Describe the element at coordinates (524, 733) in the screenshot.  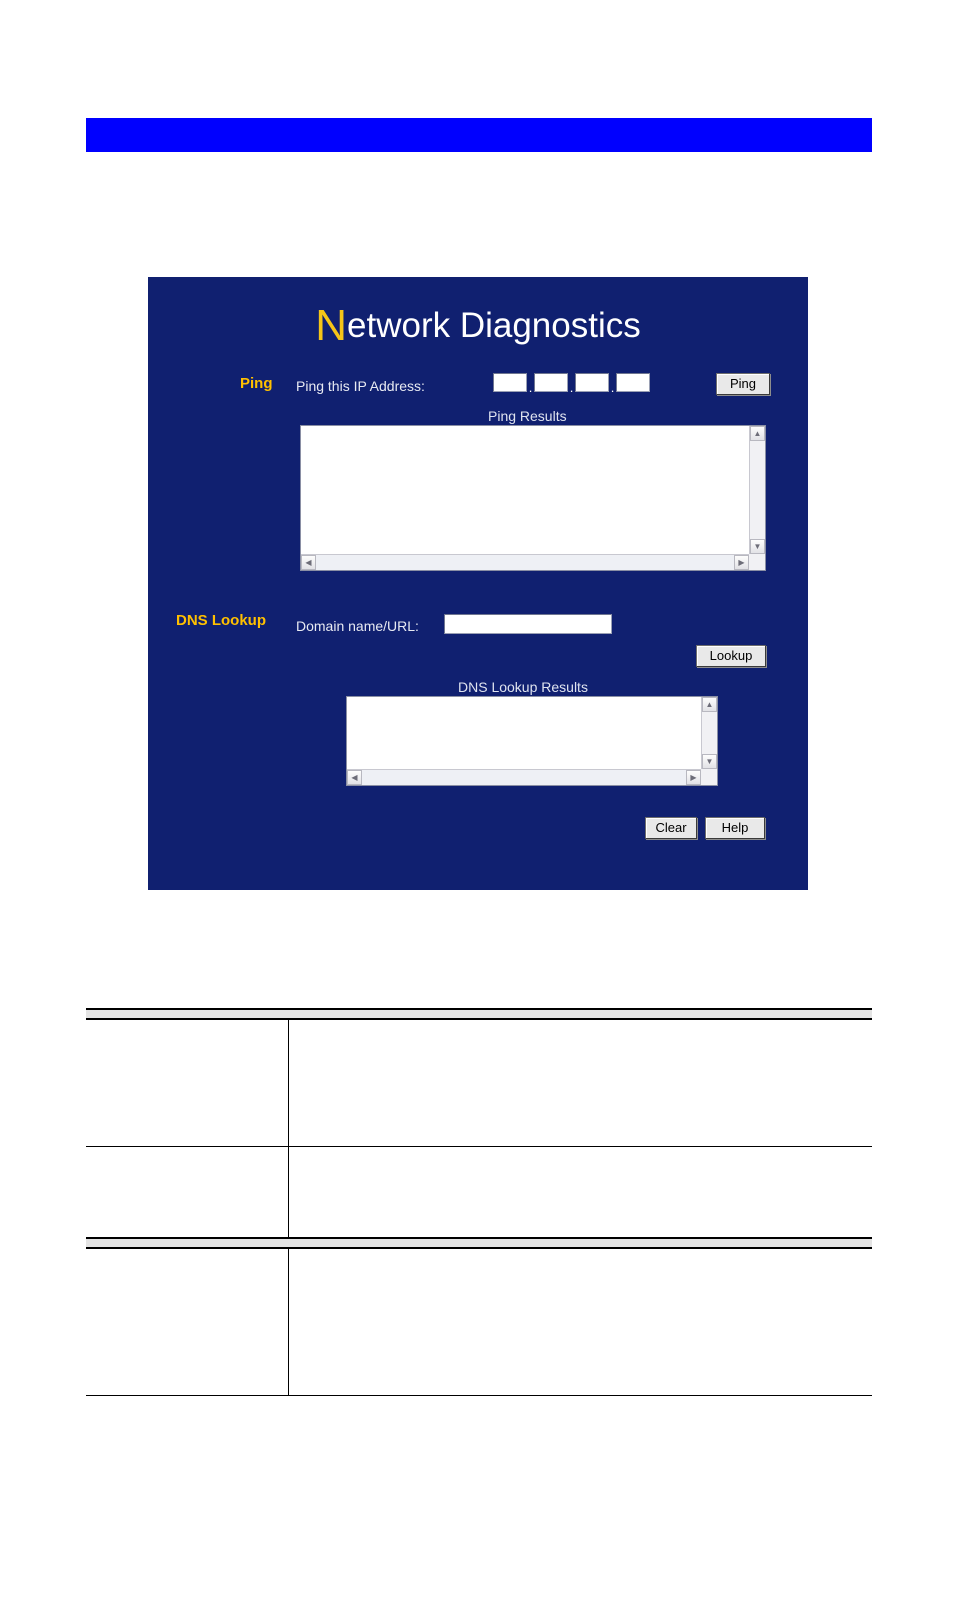
I see `dns-results-textarea` at that location.